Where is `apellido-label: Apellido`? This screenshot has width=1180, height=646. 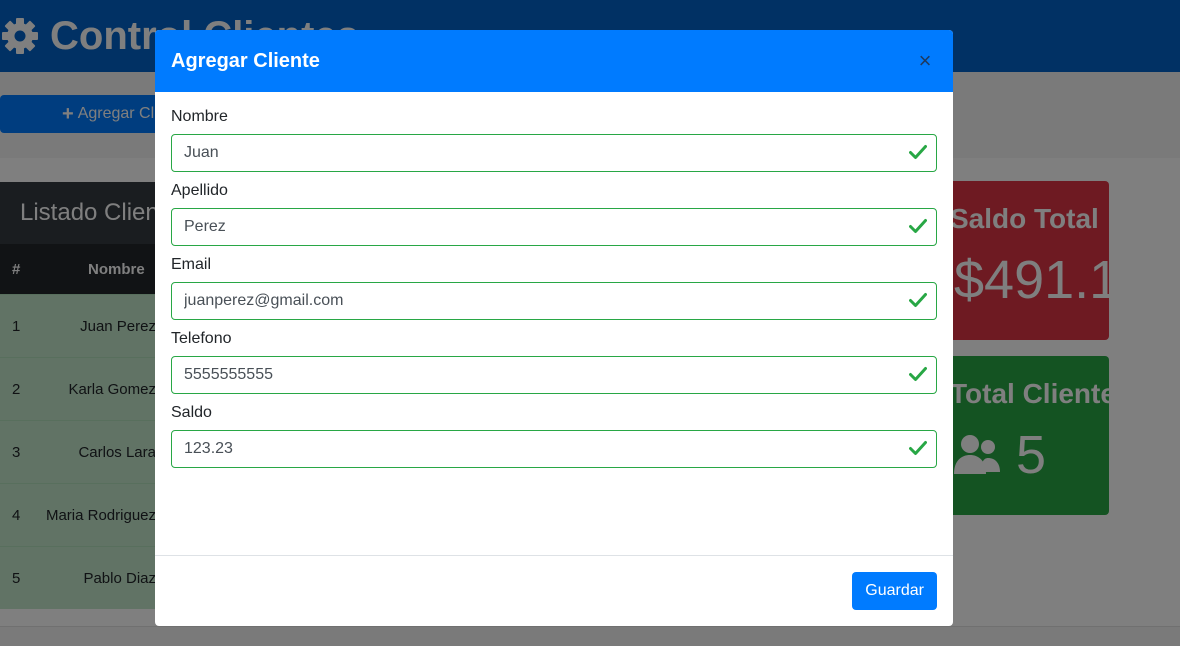 apellido-label: Apellido is located at coordinates (199, 190).